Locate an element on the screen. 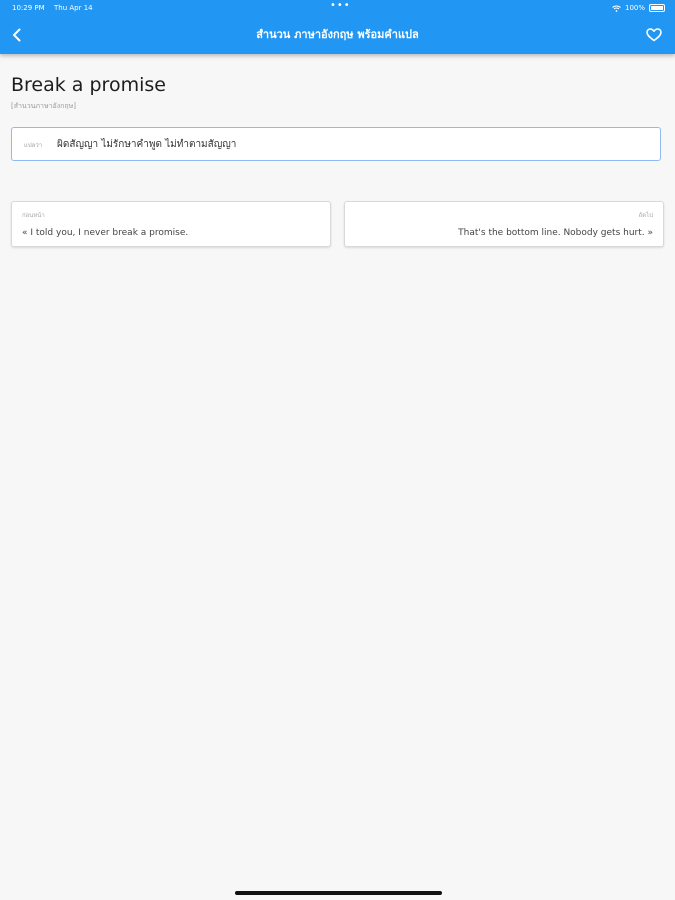 This screenshot has height=900, width=675. home-indicator is located at coordinates (338, 893).